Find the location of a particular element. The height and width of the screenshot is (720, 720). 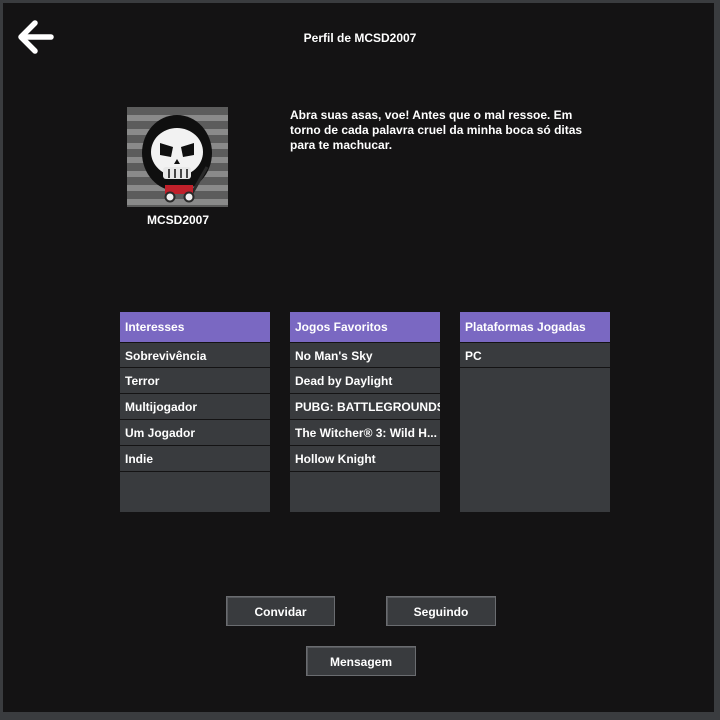

skull-reaper-avatar-image is located at coordinates (177, 157).